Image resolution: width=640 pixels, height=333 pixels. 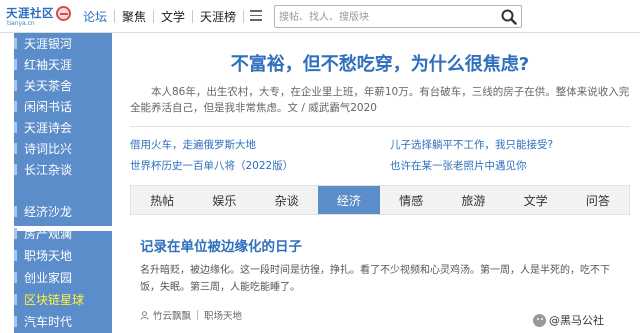 What do you see at coordinates (63, 106) in the screenshot?
I see `sidebar-item-xianxian-shuhua: 闲闲书话` at bounding box center [63, 106].